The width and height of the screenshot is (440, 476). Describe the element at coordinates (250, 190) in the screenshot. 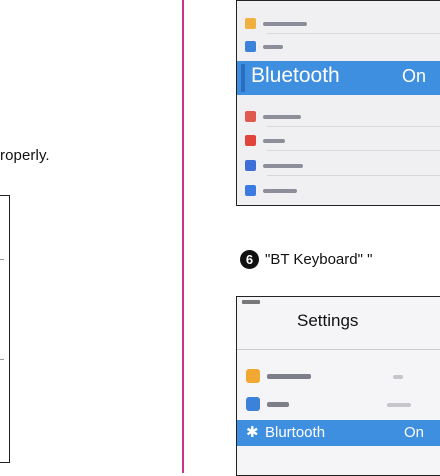

I see `screen-time-icon` at that location.